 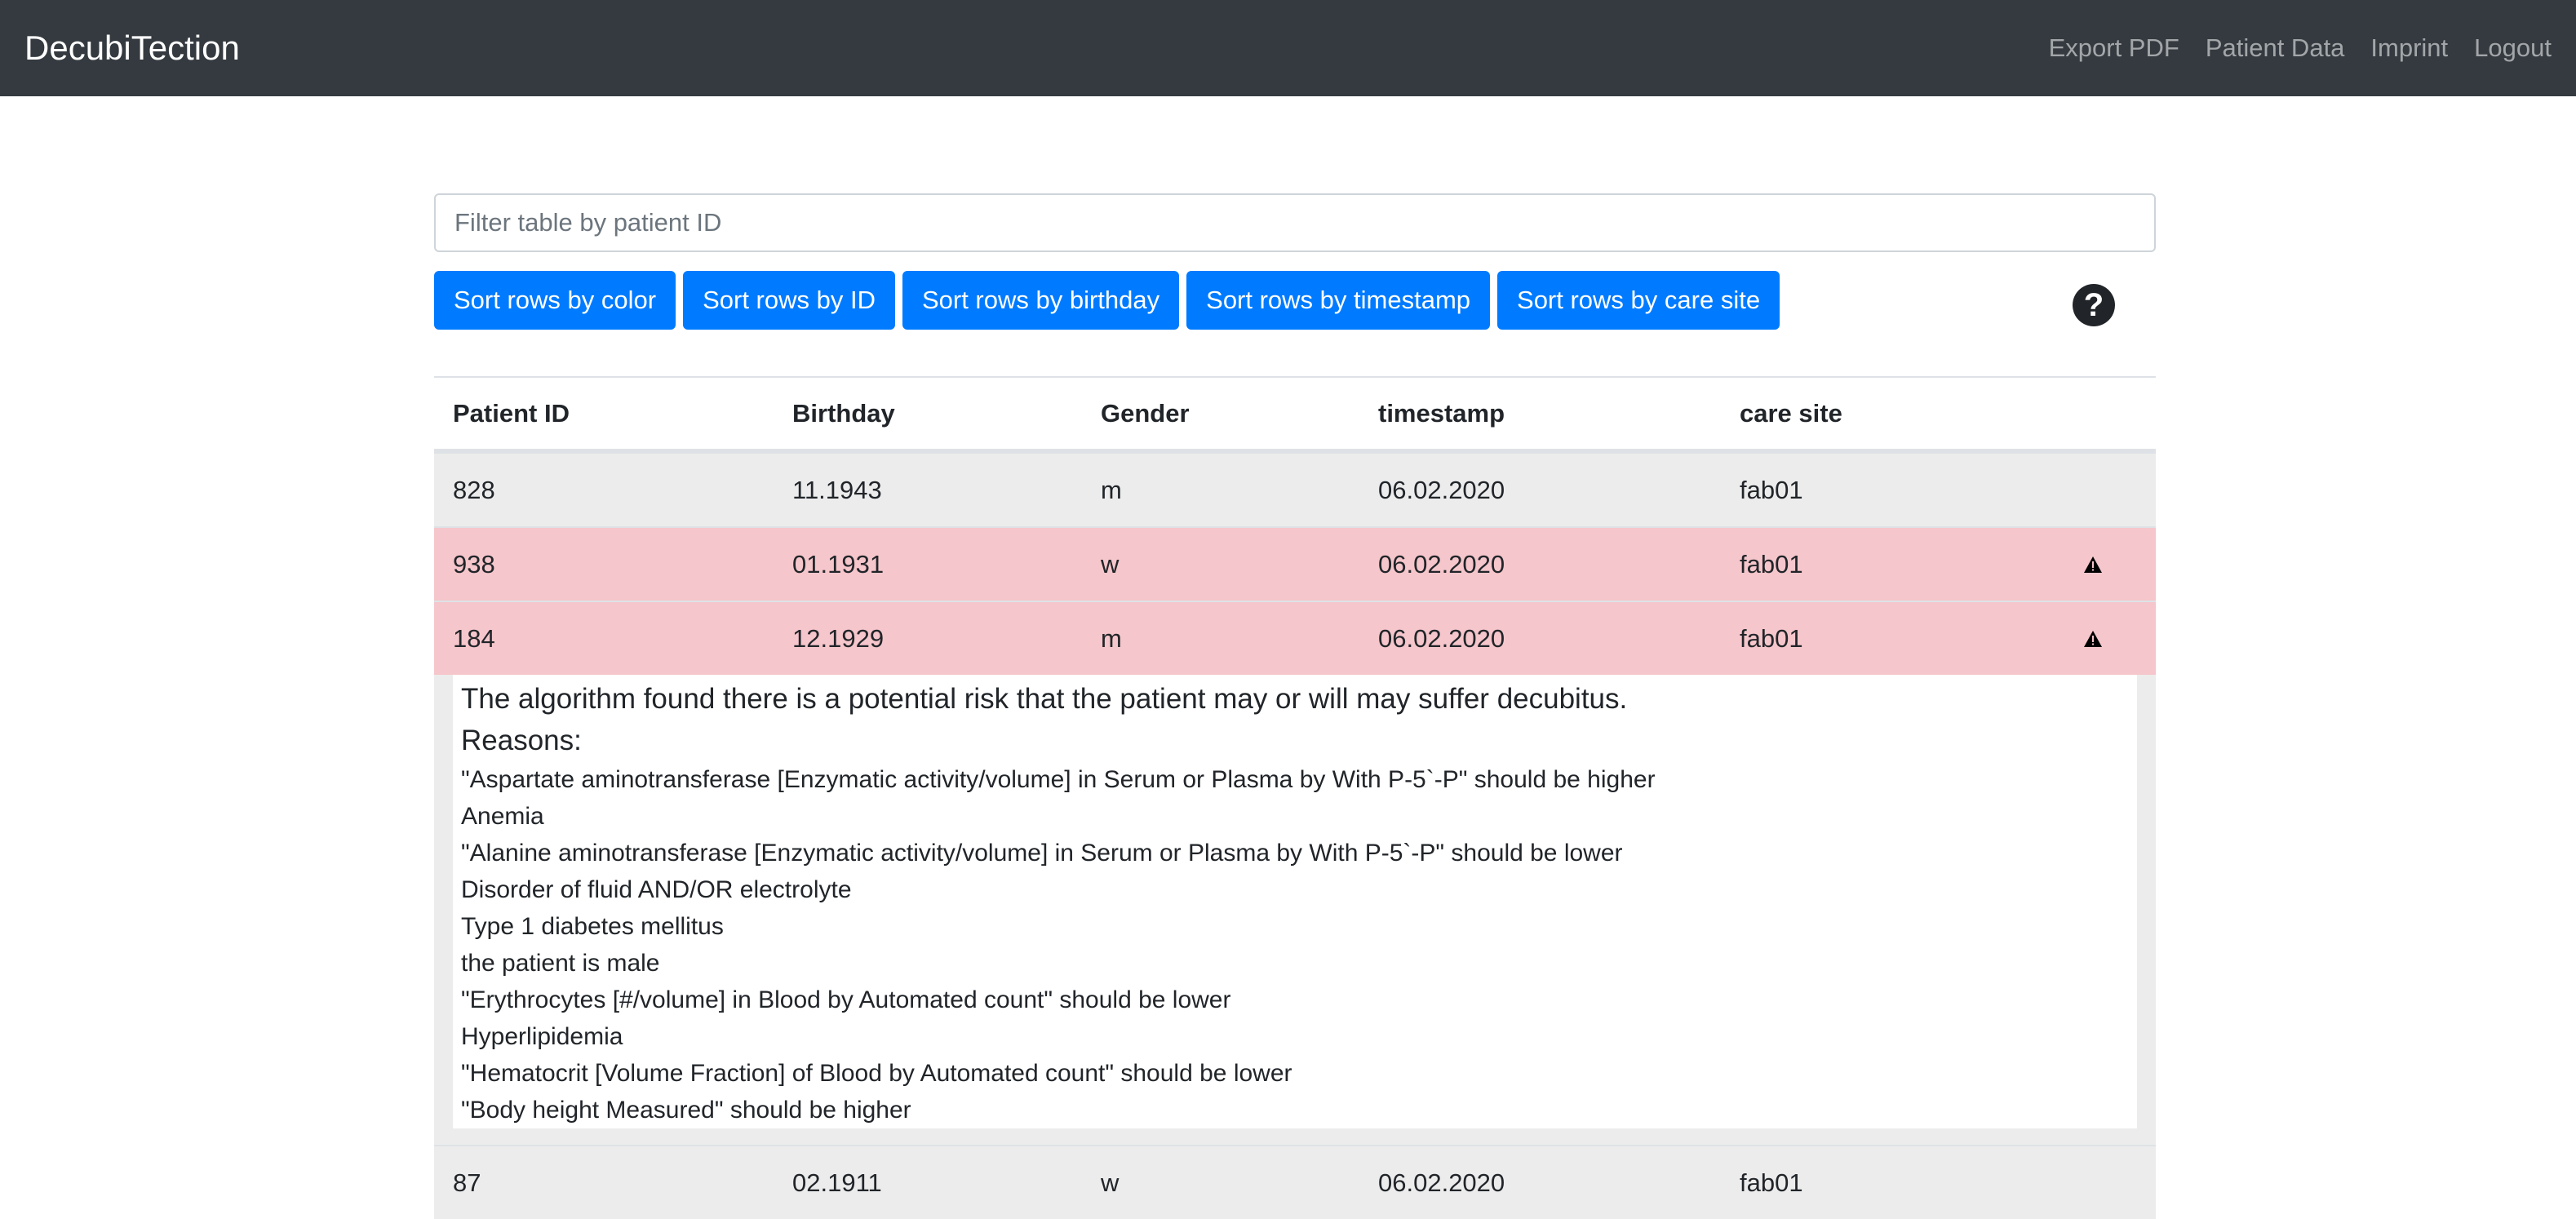 I want to click on cell-birthday: 02.1911, so click(x=837, y=1182).